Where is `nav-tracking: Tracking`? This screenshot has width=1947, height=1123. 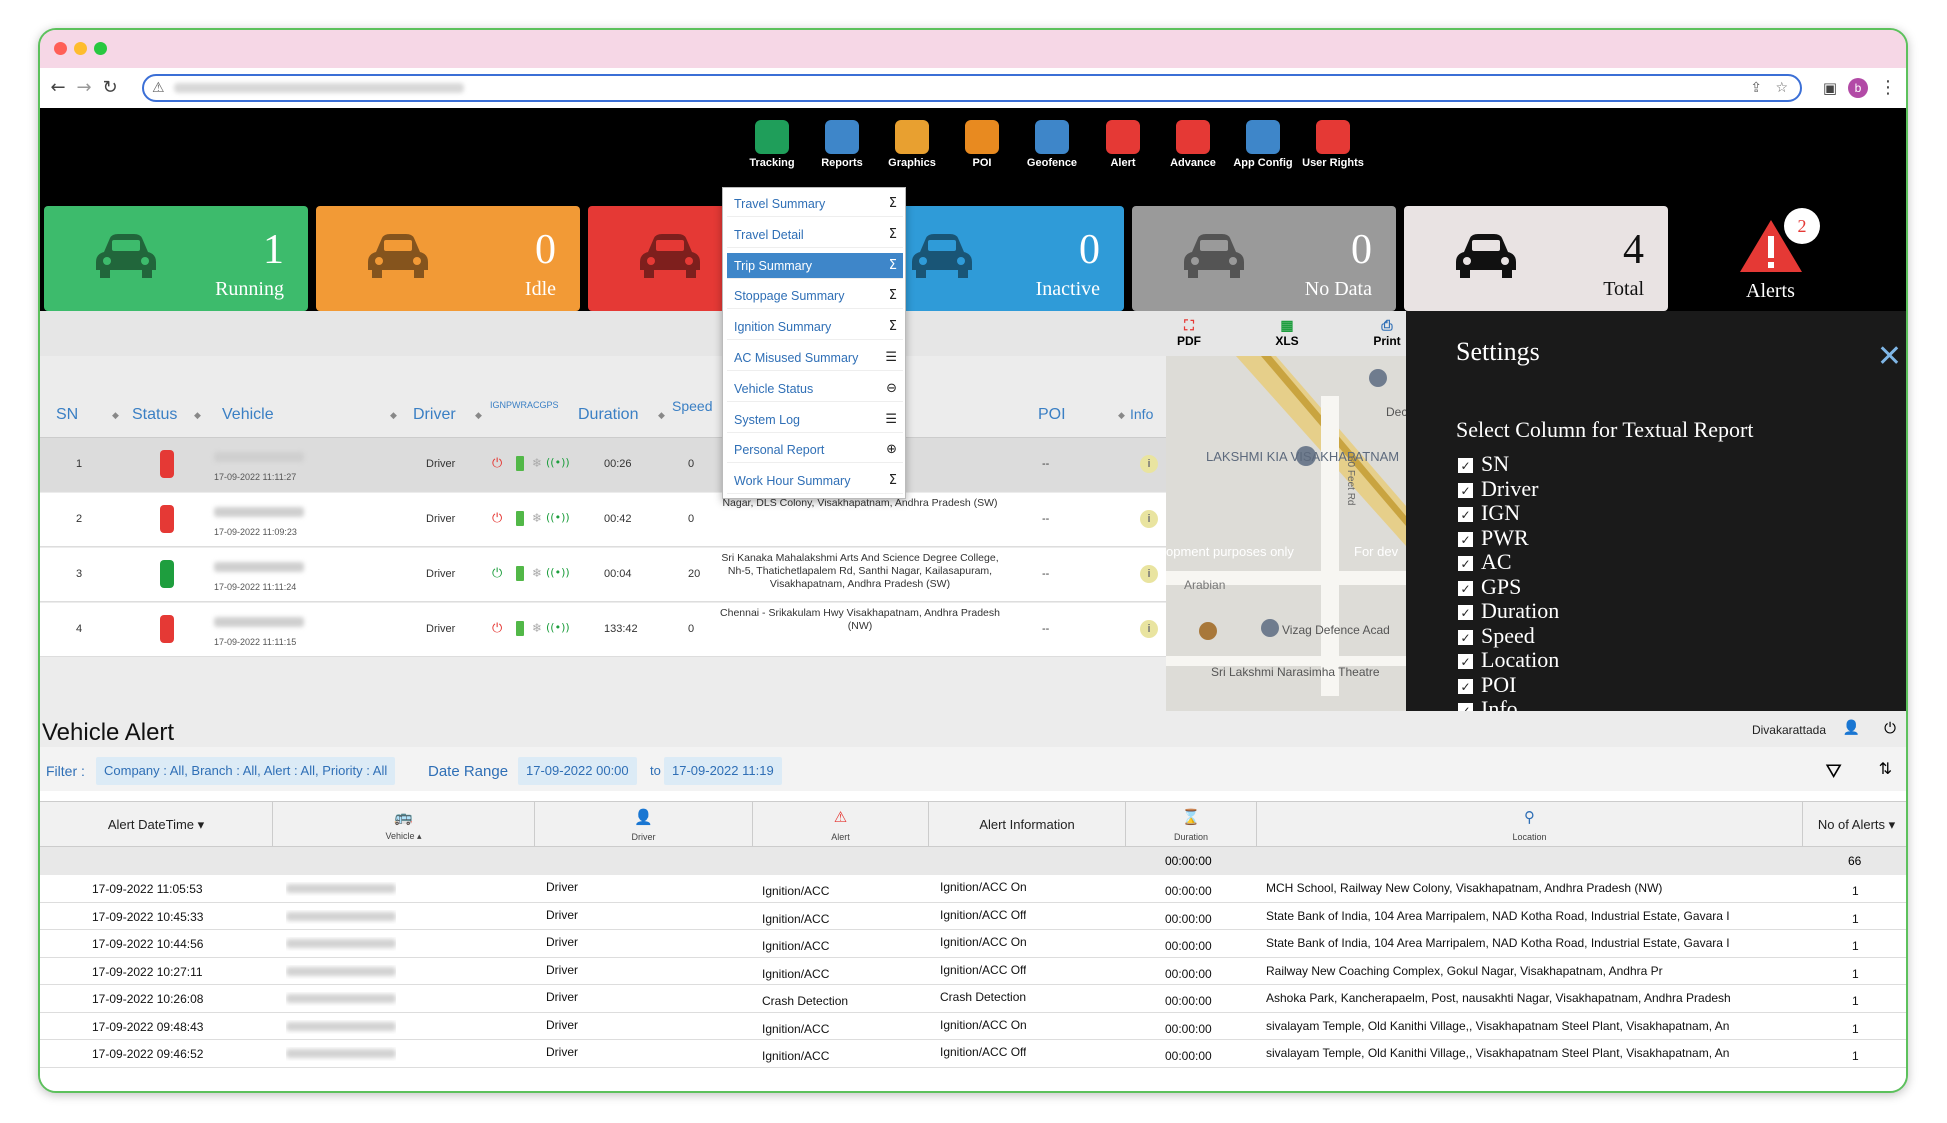
nav-tracking: Tracking is located at coordinates (772, 144).